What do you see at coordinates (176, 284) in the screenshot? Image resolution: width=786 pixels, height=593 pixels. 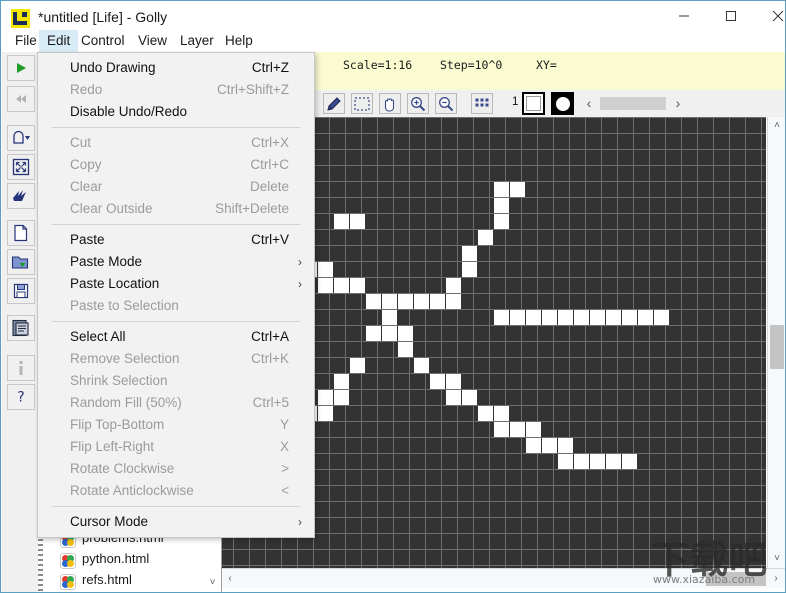 I see `menu-item-paste-location: Paste Location ›` at bounding box center [176, 284].